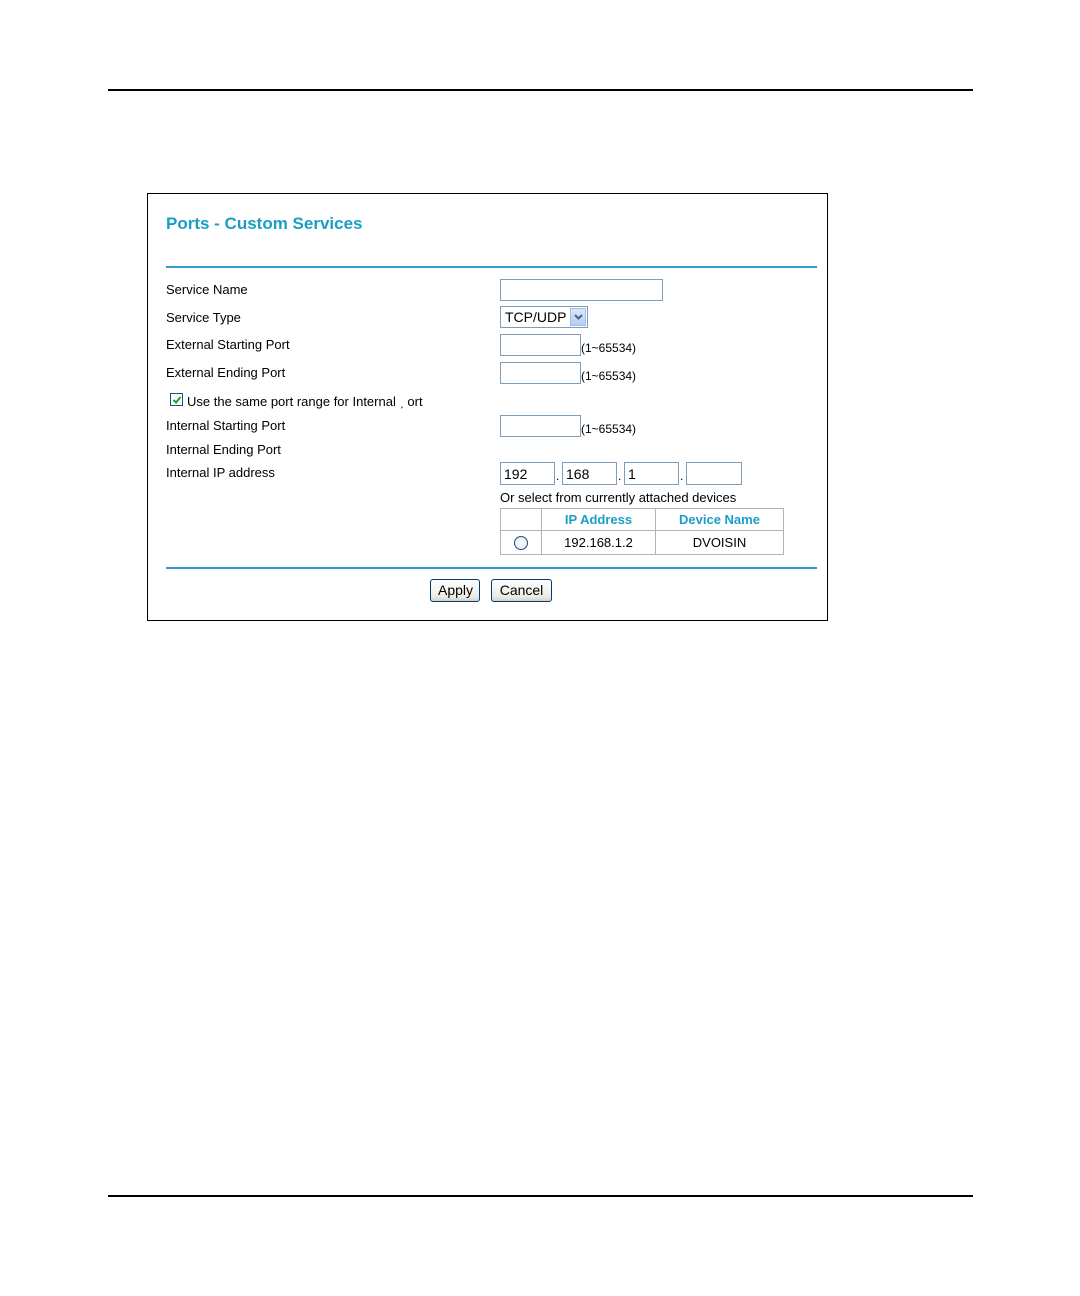 This screenshot has height=1296, width=1080. I want to click on same-port-range-checkbox, so click(176, 399).